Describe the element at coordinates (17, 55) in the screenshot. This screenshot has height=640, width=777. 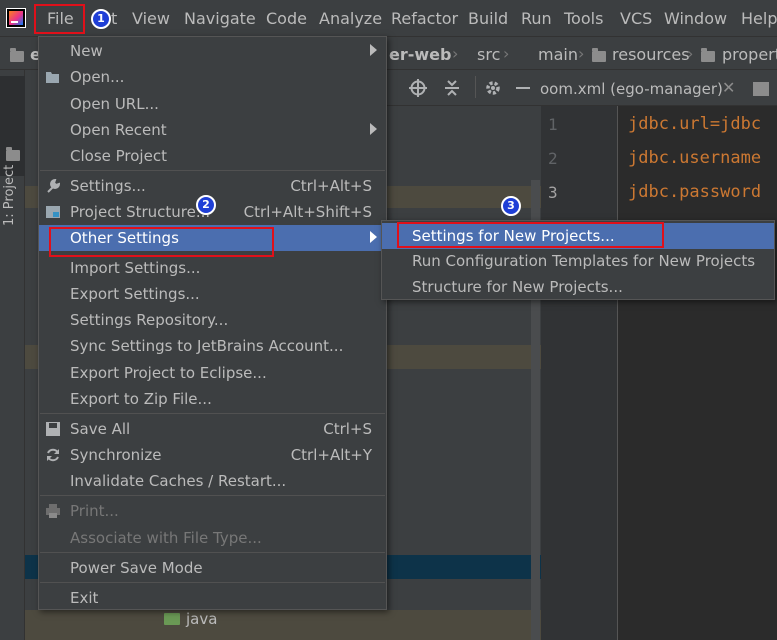
I see `folder-icon` at that location.